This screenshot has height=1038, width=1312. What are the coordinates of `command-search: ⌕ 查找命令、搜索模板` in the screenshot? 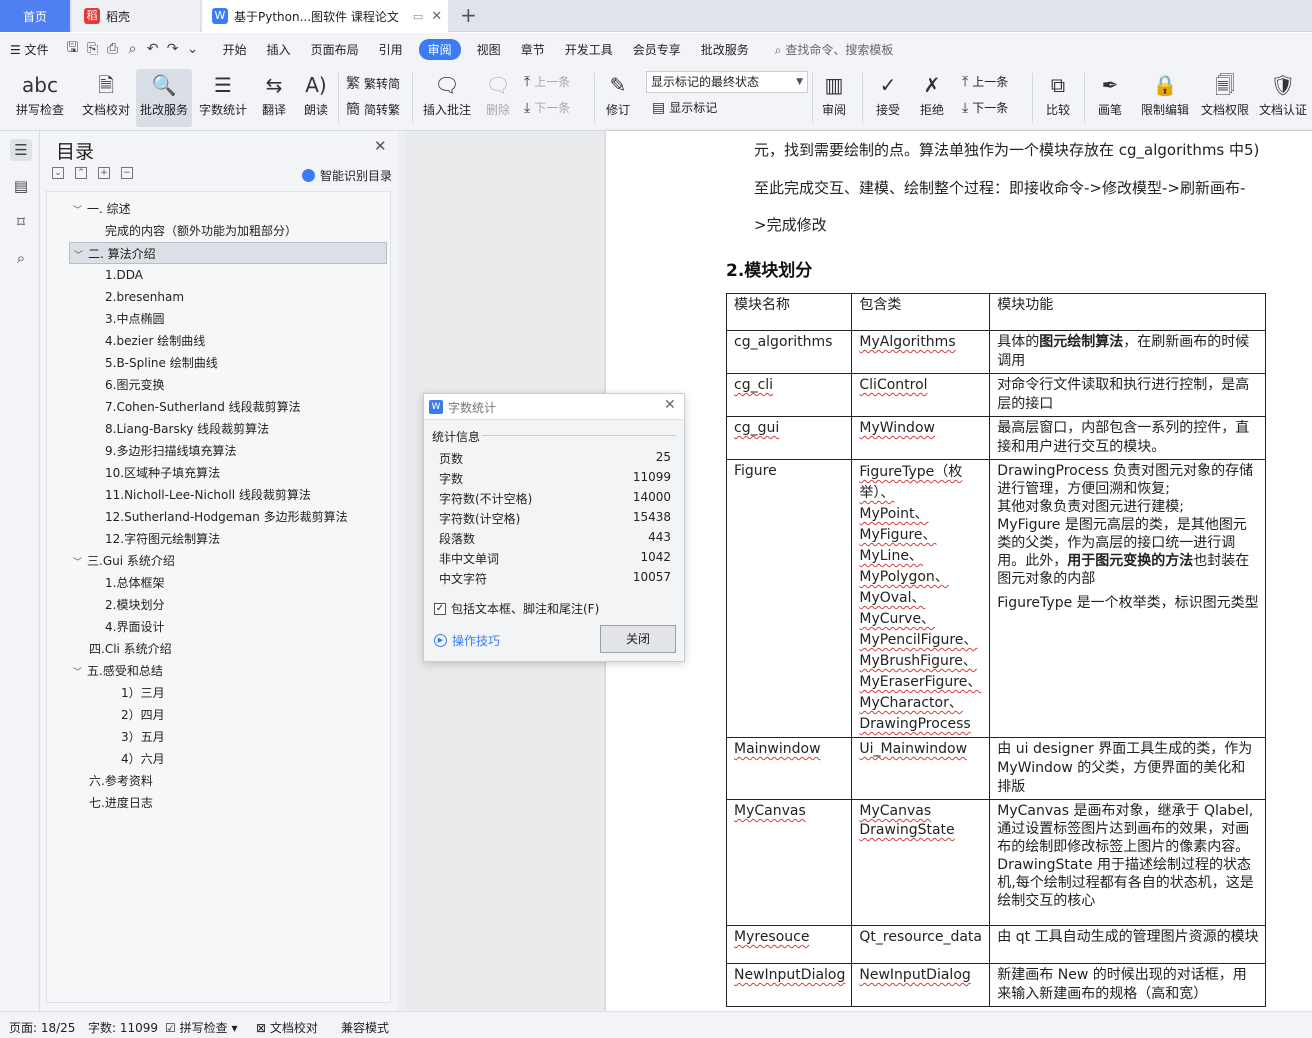 It's located at (834, 49).